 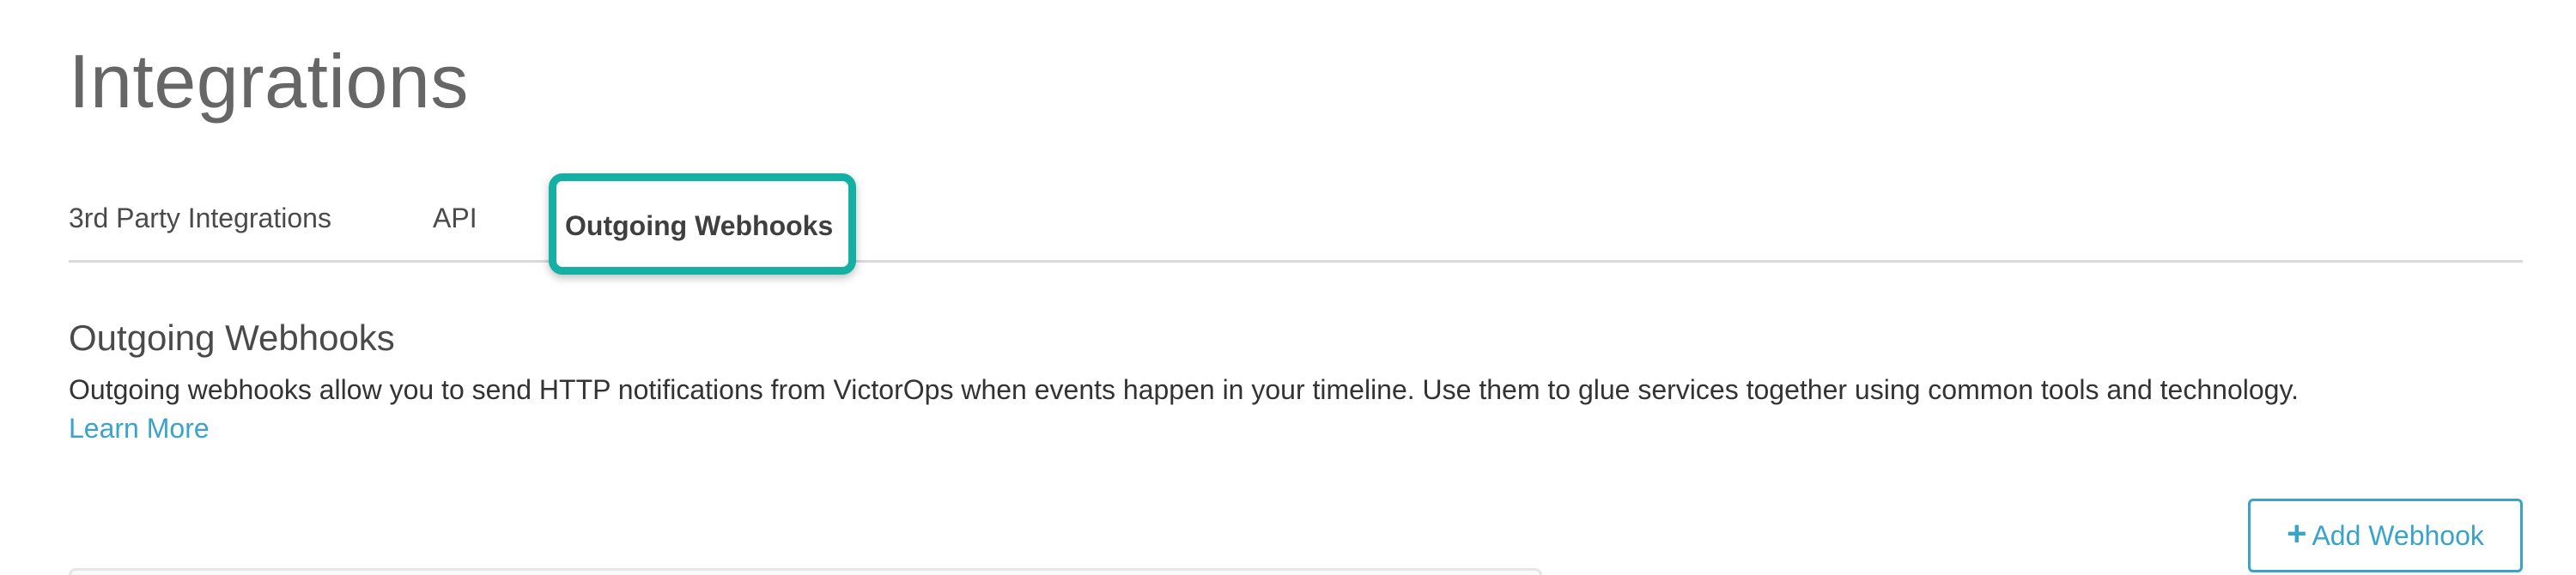 What do you see at coordinates (806, 571) in the screenshot?
I see `webhooks-panel` at bounding box center [806, 571].